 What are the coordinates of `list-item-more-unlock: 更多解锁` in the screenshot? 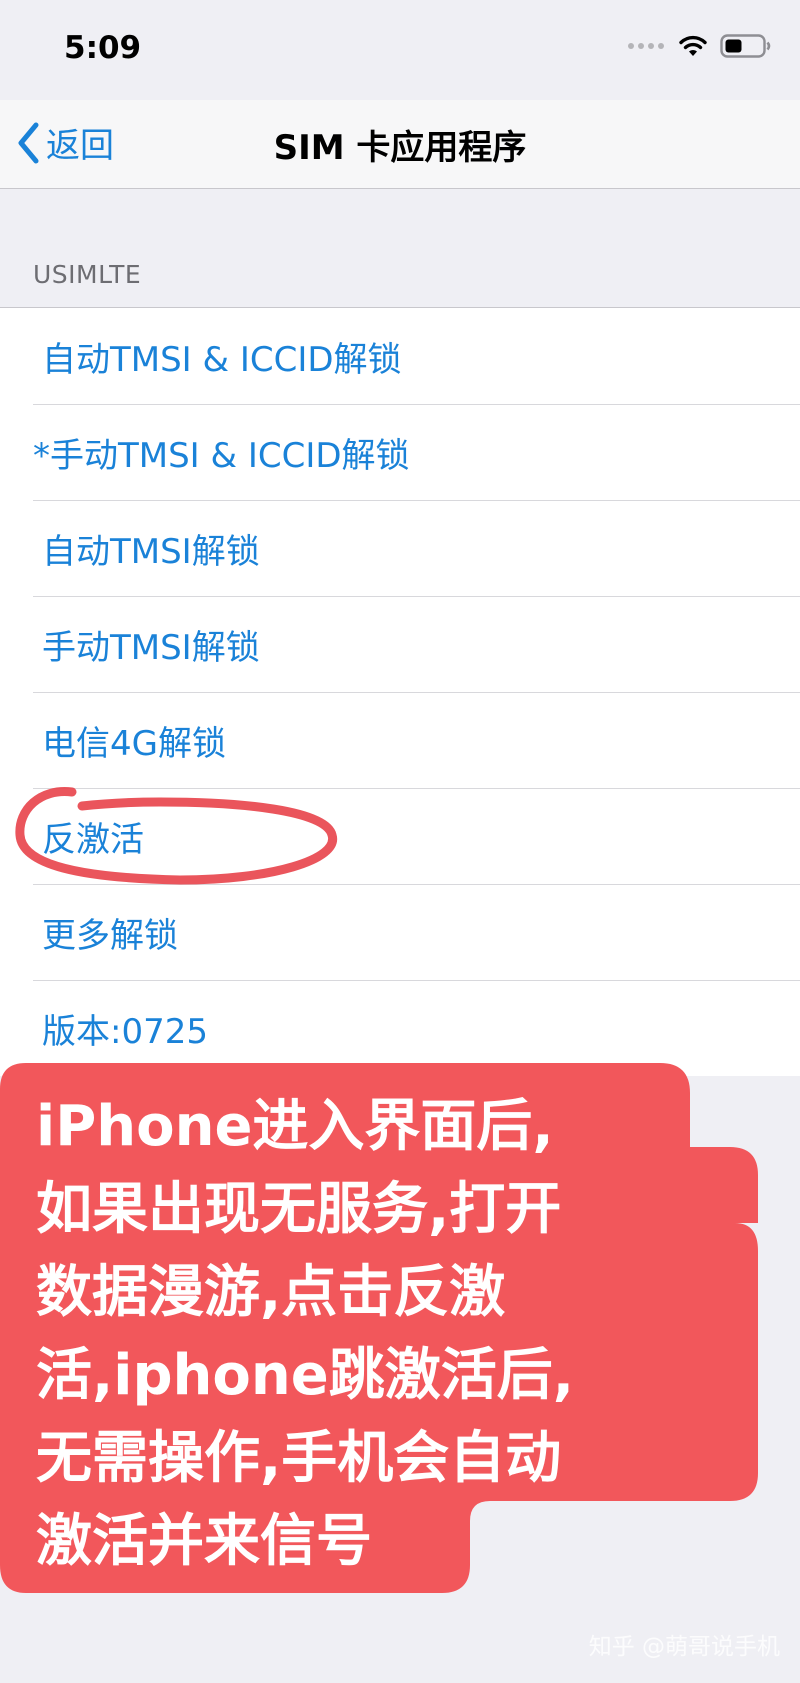 It's located at (400, 932).